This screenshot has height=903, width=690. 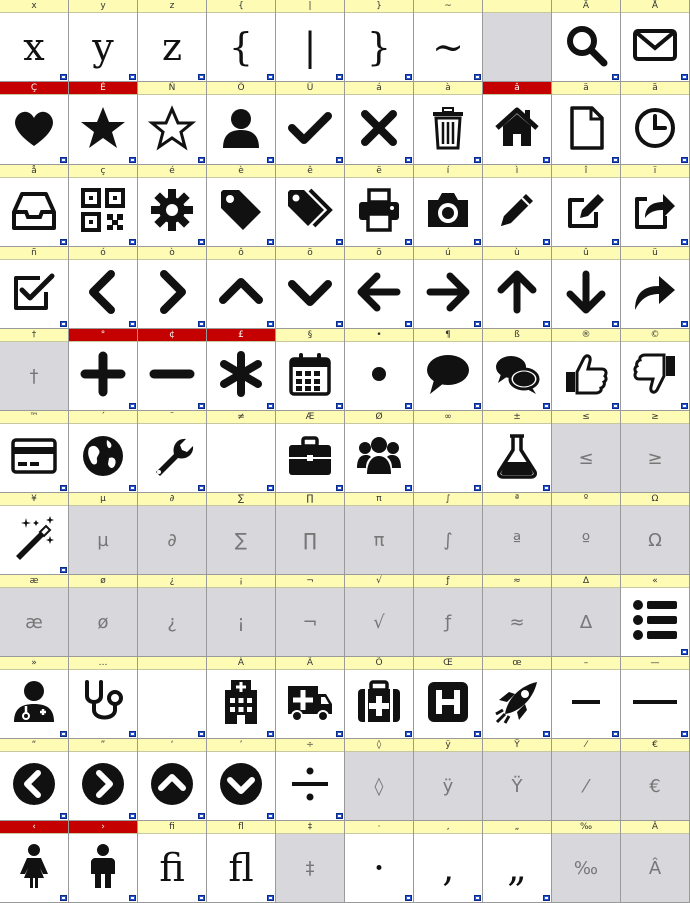 I want to click on glyph-cell: ¨, so click(x=172, y=452).